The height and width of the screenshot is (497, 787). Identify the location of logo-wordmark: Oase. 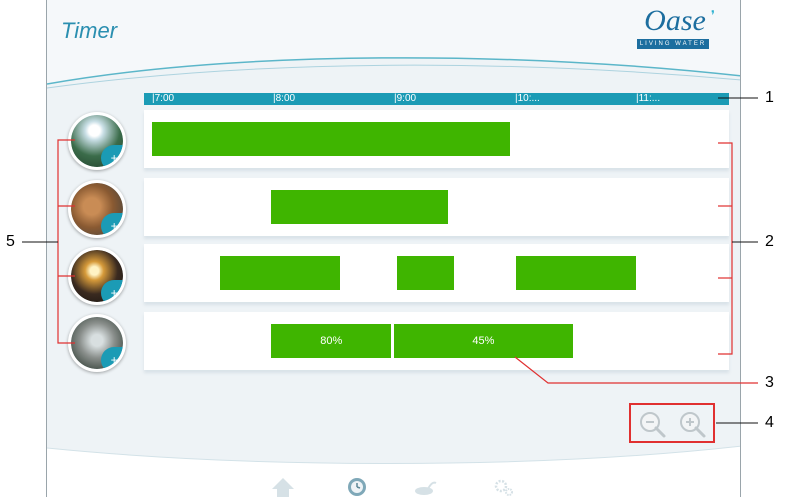
(675, 20).